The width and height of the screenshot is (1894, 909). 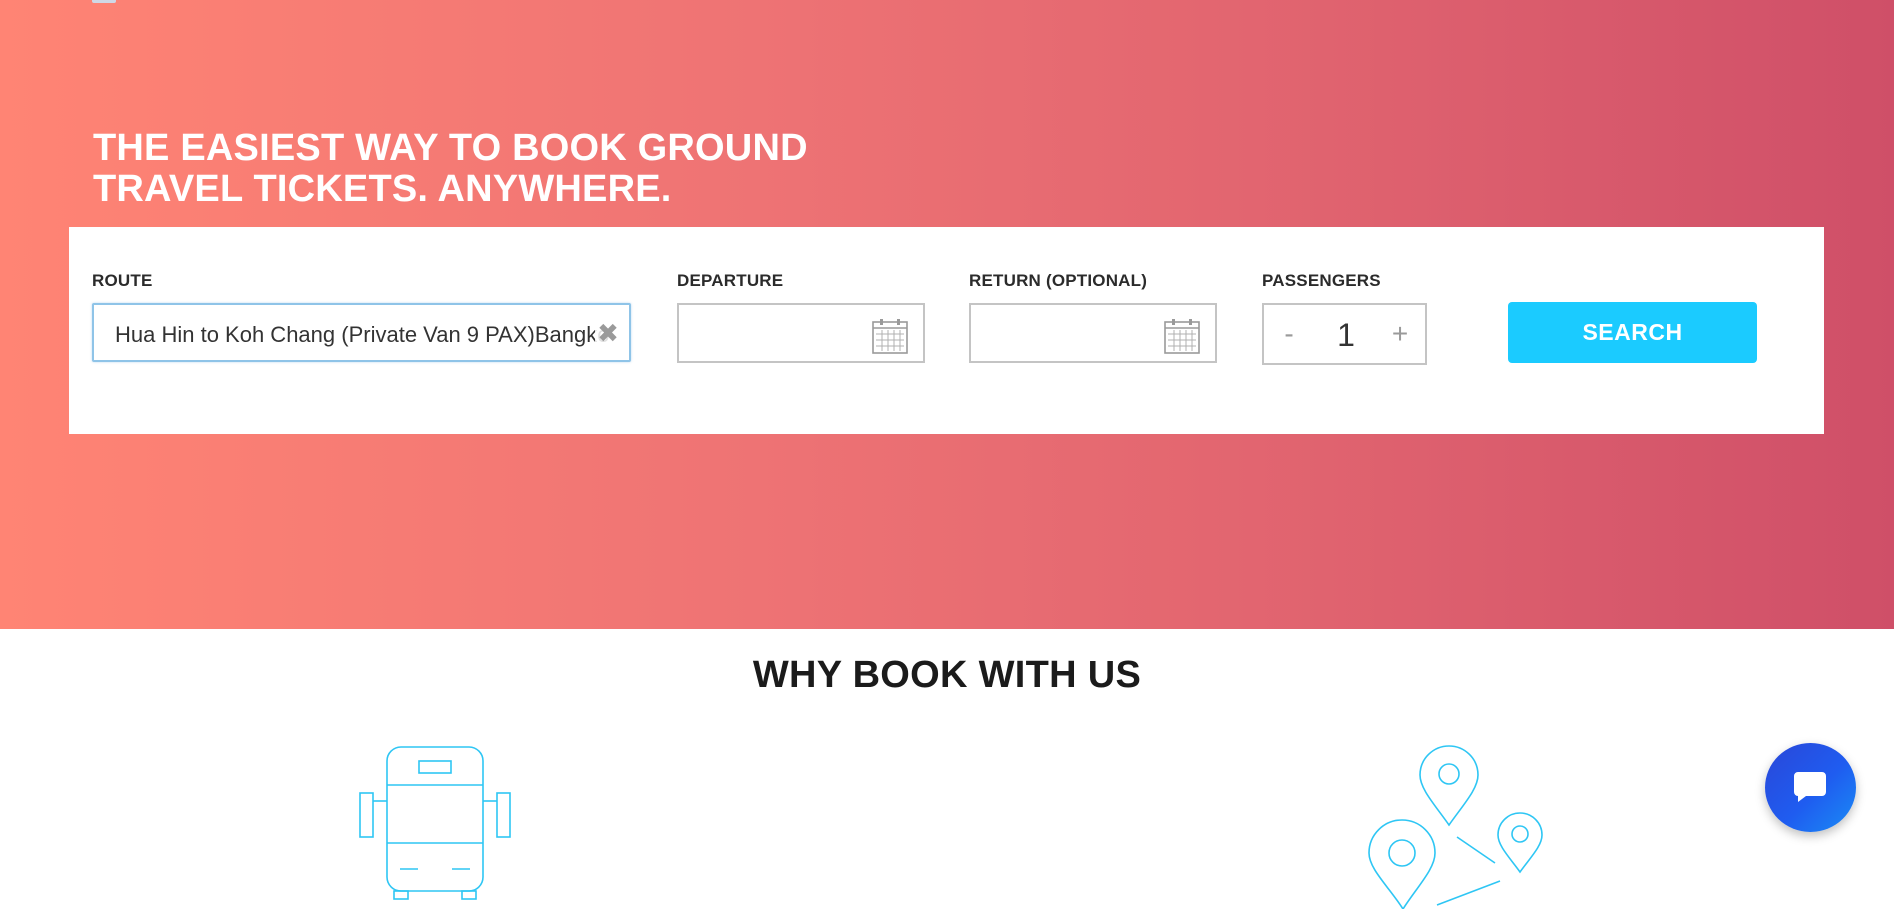 What do you see at coordinates (608, 333) in the screenshot?
I see `close-icon: ✖` at bounding box center [608, 333].